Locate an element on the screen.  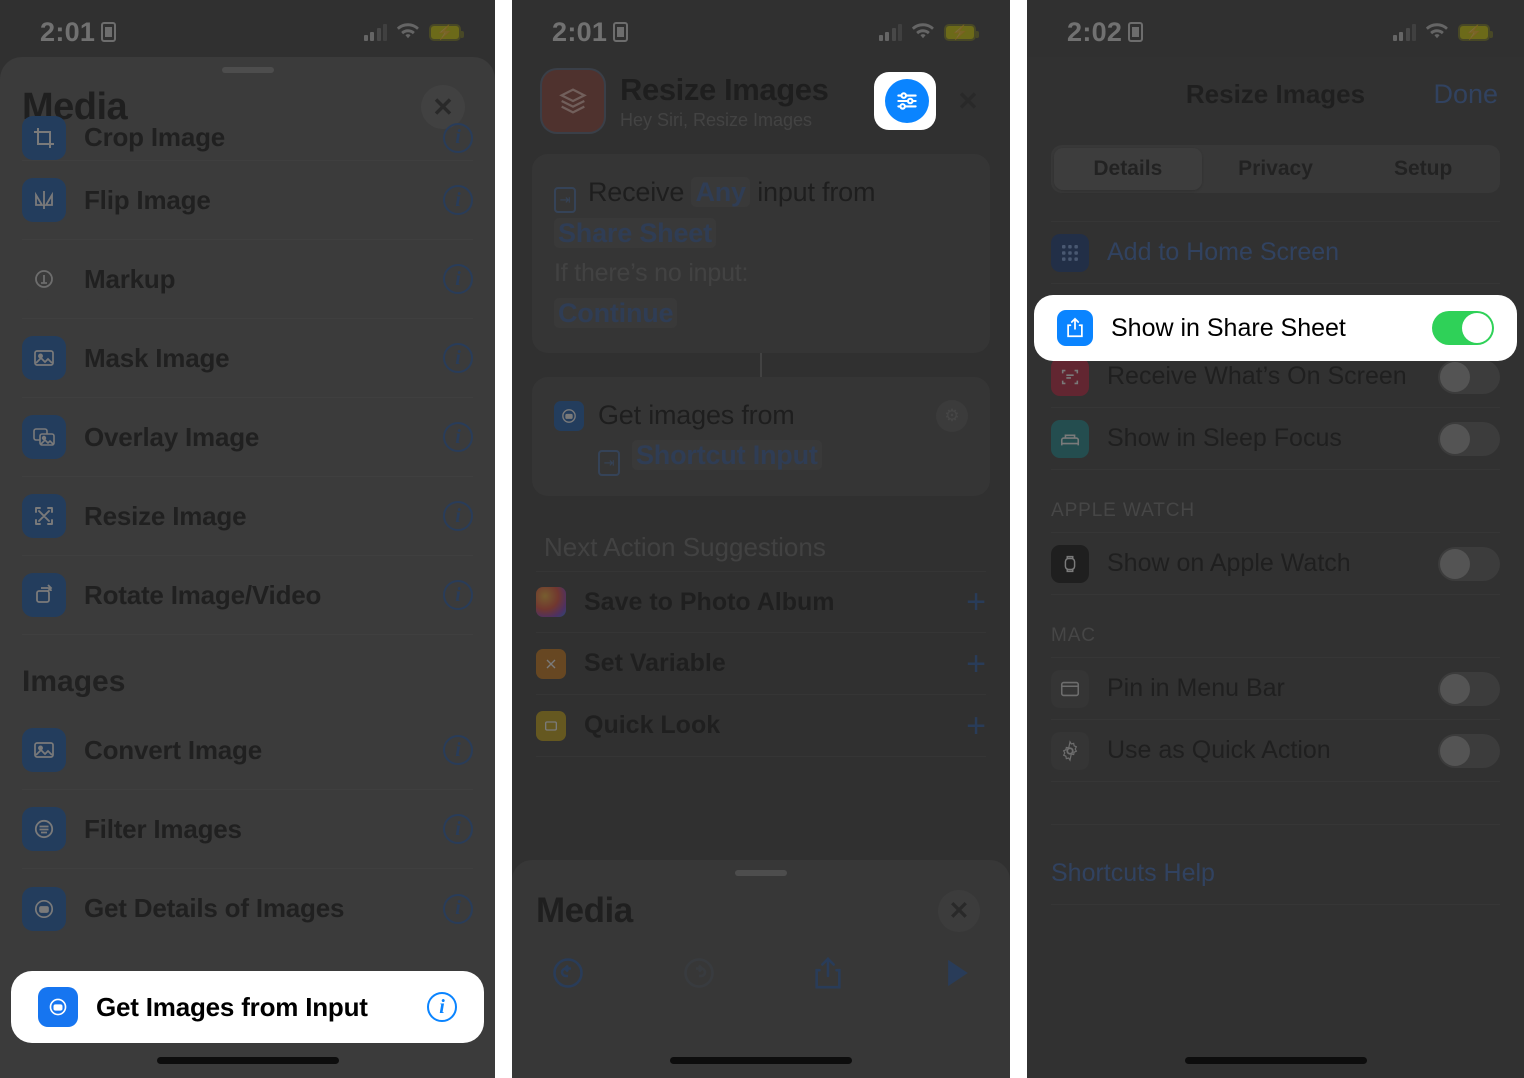
suggestion-save-to-photo-album: Save to Photo Album + is located at coordinates (761, 602).